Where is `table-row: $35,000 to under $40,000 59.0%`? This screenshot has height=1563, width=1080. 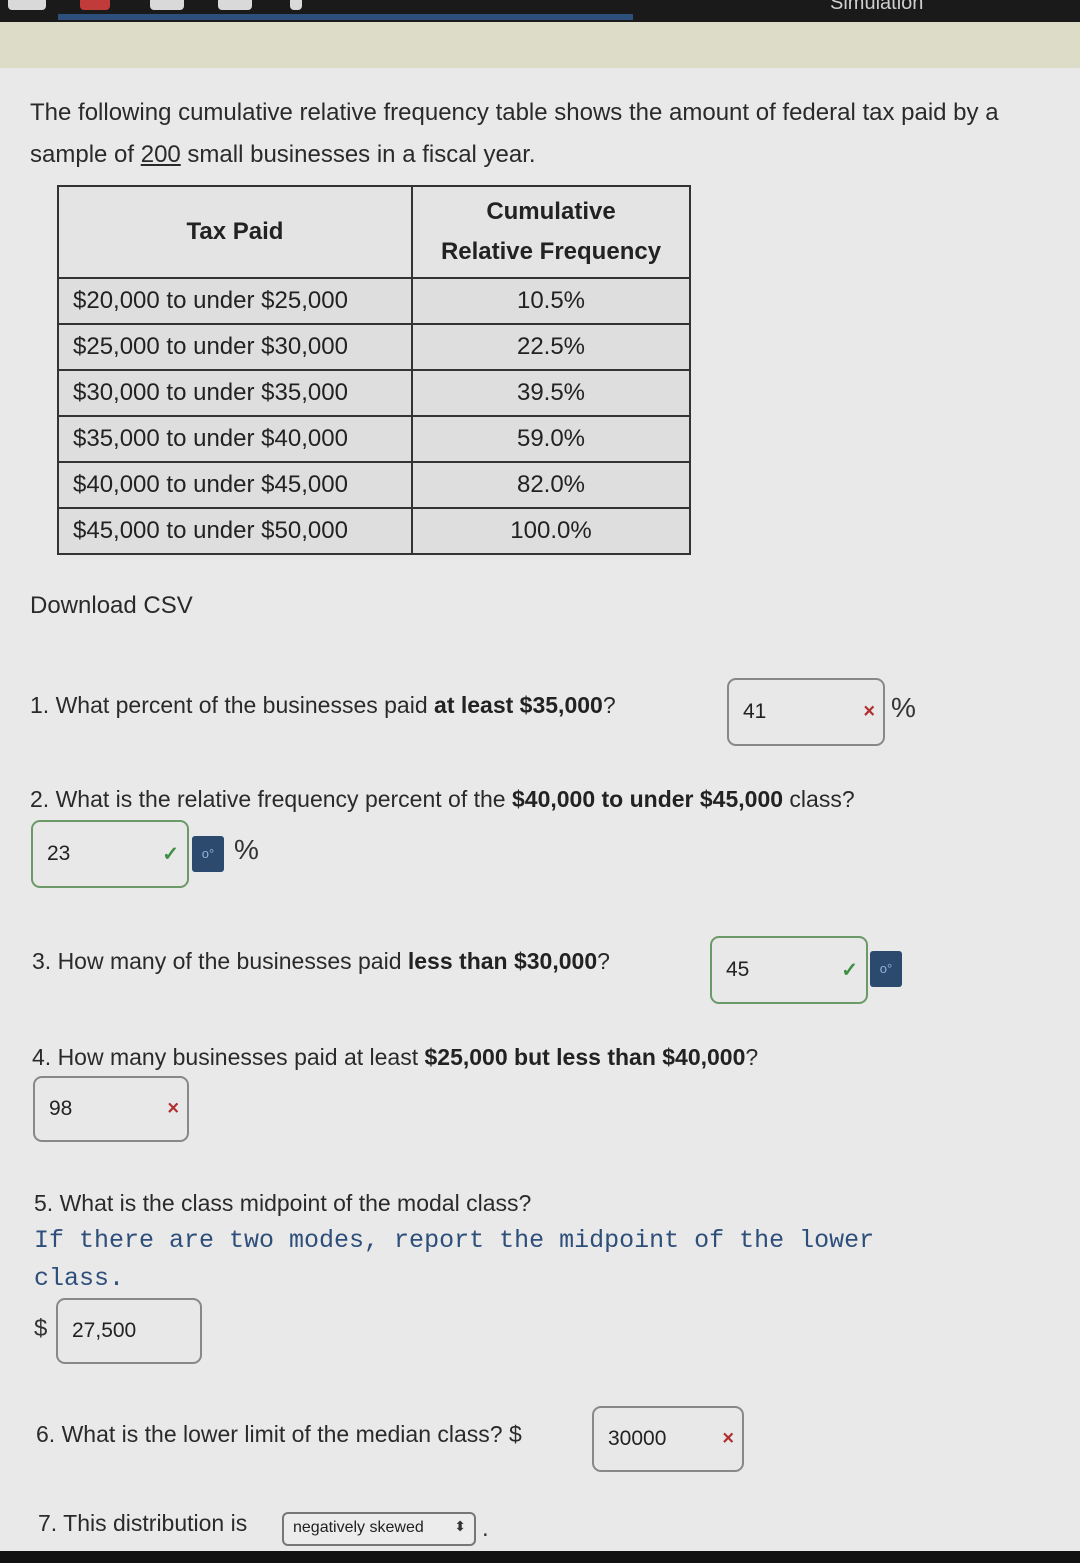 table-row: $35,000 to under $40,000 59.0% is located at coordinates (374, 439).